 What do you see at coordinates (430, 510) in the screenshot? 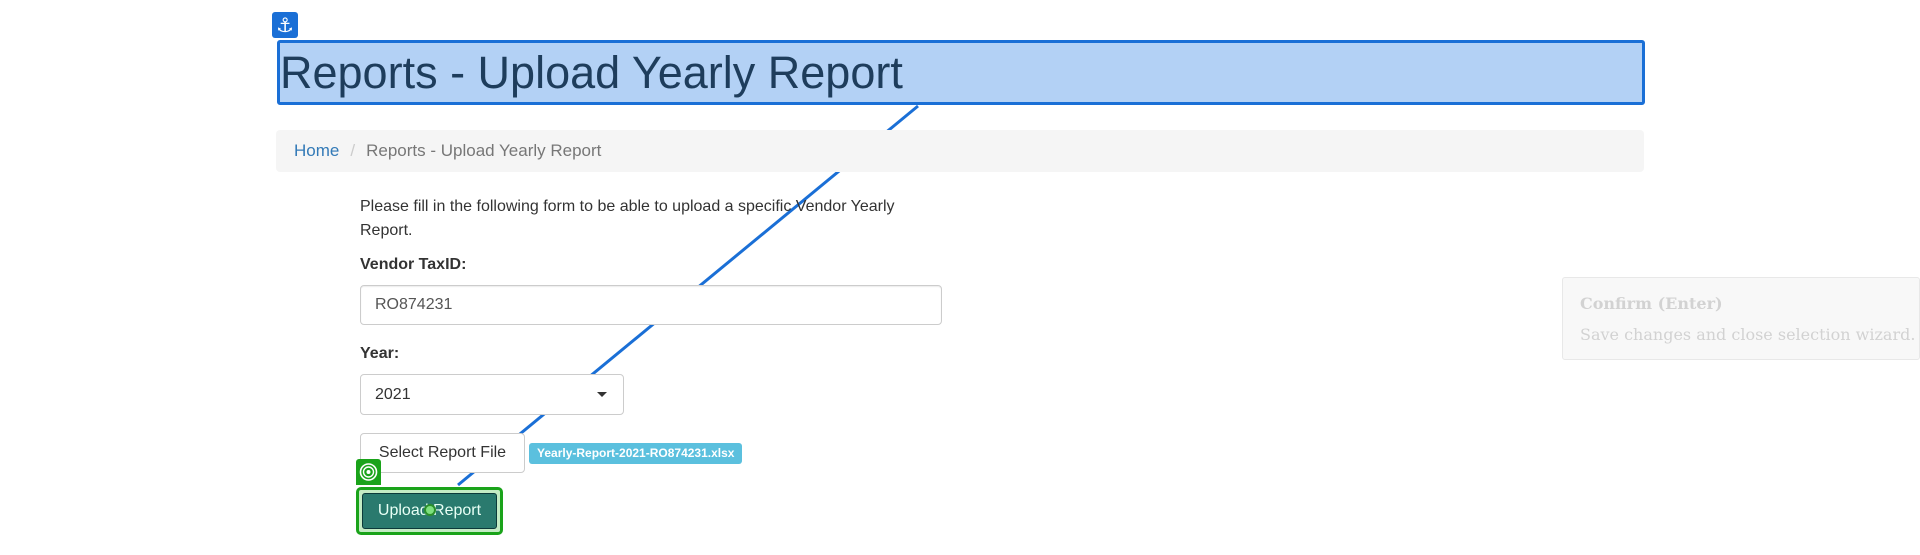
I see `cursor-click-marker` at bounding box center [430, 510].